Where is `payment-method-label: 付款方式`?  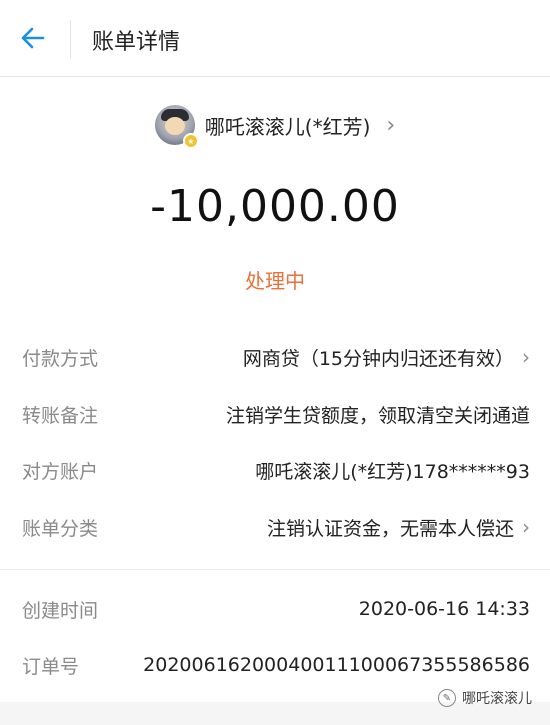
payment-method-label: 付款方式 is located at coordinates (60, 358).